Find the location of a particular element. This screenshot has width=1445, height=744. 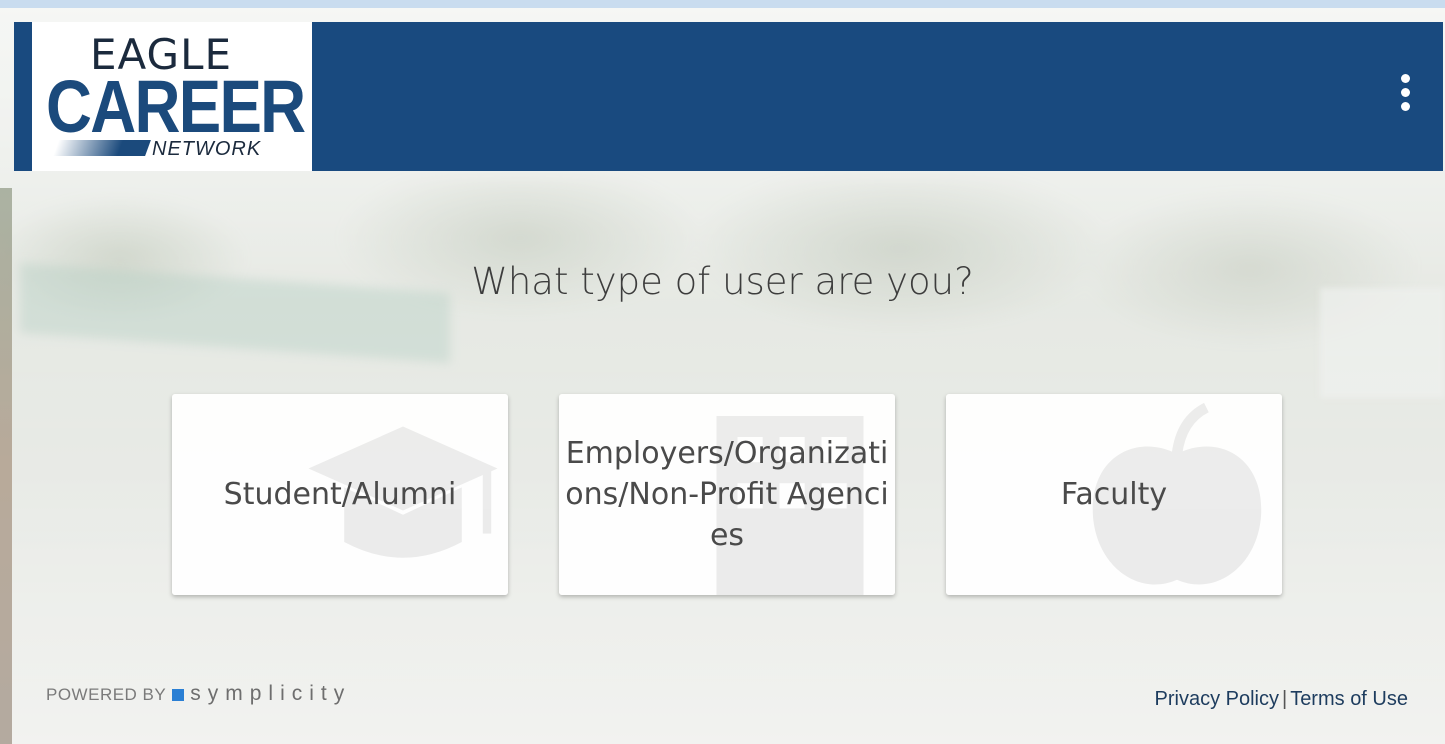

powered-by-symplicity: POWERED BY symplicity is located at coordinates (198, 694).